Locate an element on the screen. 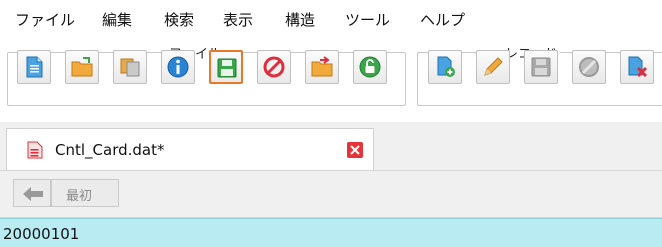 The image size is (662, 247). copy-button is located at coordinates (130, 67).